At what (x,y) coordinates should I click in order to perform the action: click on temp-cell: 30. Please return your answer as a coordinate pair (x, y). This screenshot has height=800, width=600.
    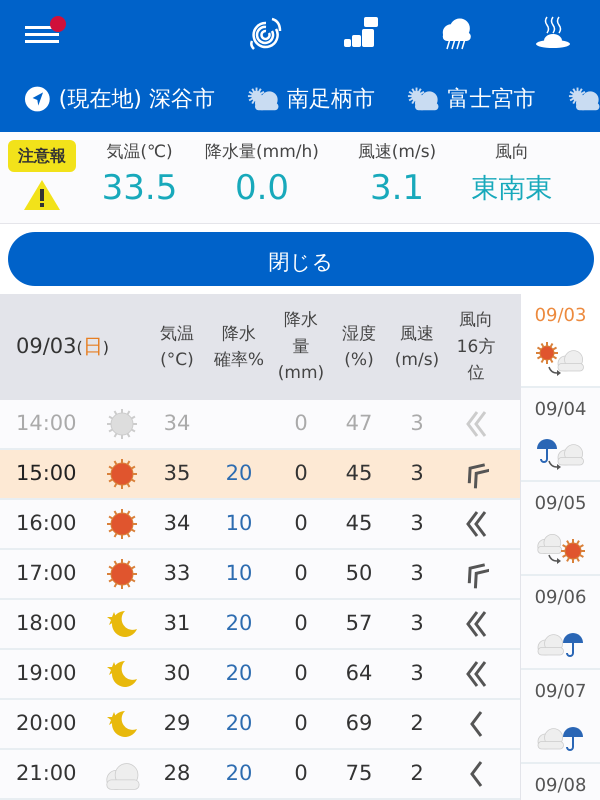
    Looking at the image, I should click on (177, 673).